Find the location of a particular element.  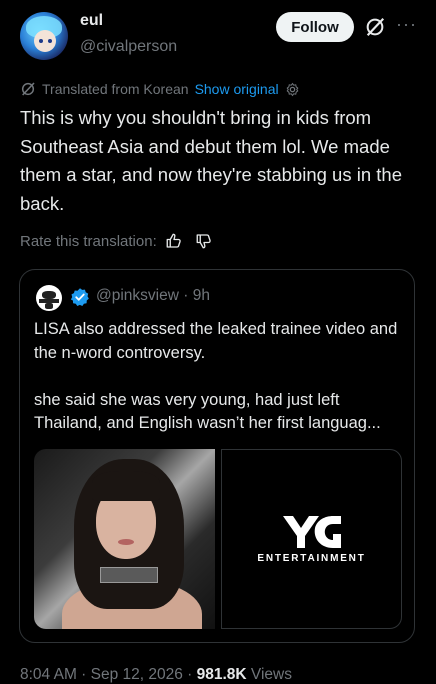

author-avatar is located at coordinates (44, 36).